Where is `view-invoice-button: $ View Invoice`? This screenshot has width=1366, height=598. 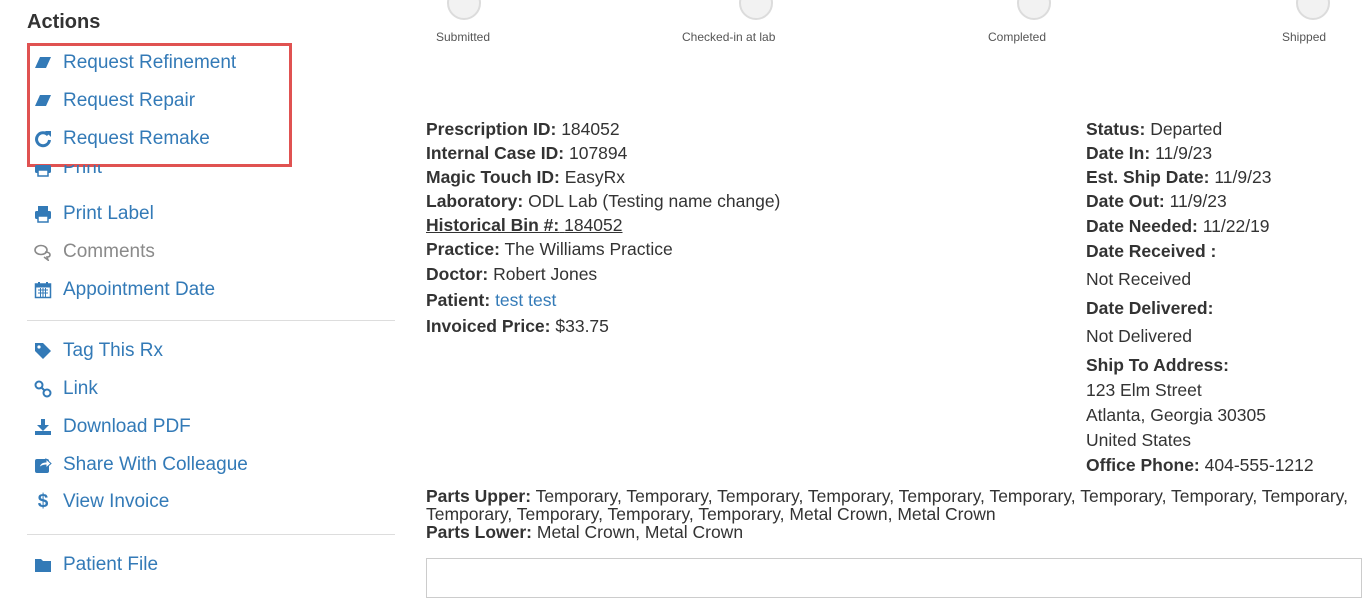 view-invoice-button: $ View Invoice is located at coordinates (101, 502).